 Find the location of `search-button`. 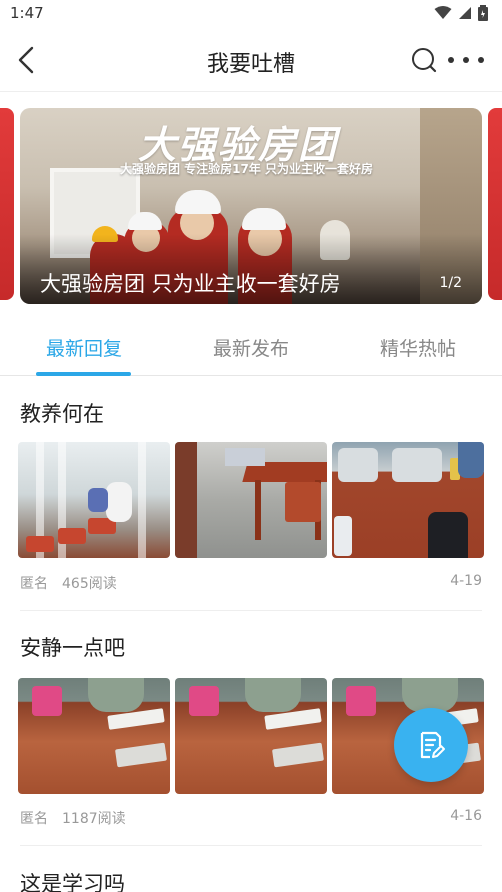

search-button is located at coordinates (424, 60).